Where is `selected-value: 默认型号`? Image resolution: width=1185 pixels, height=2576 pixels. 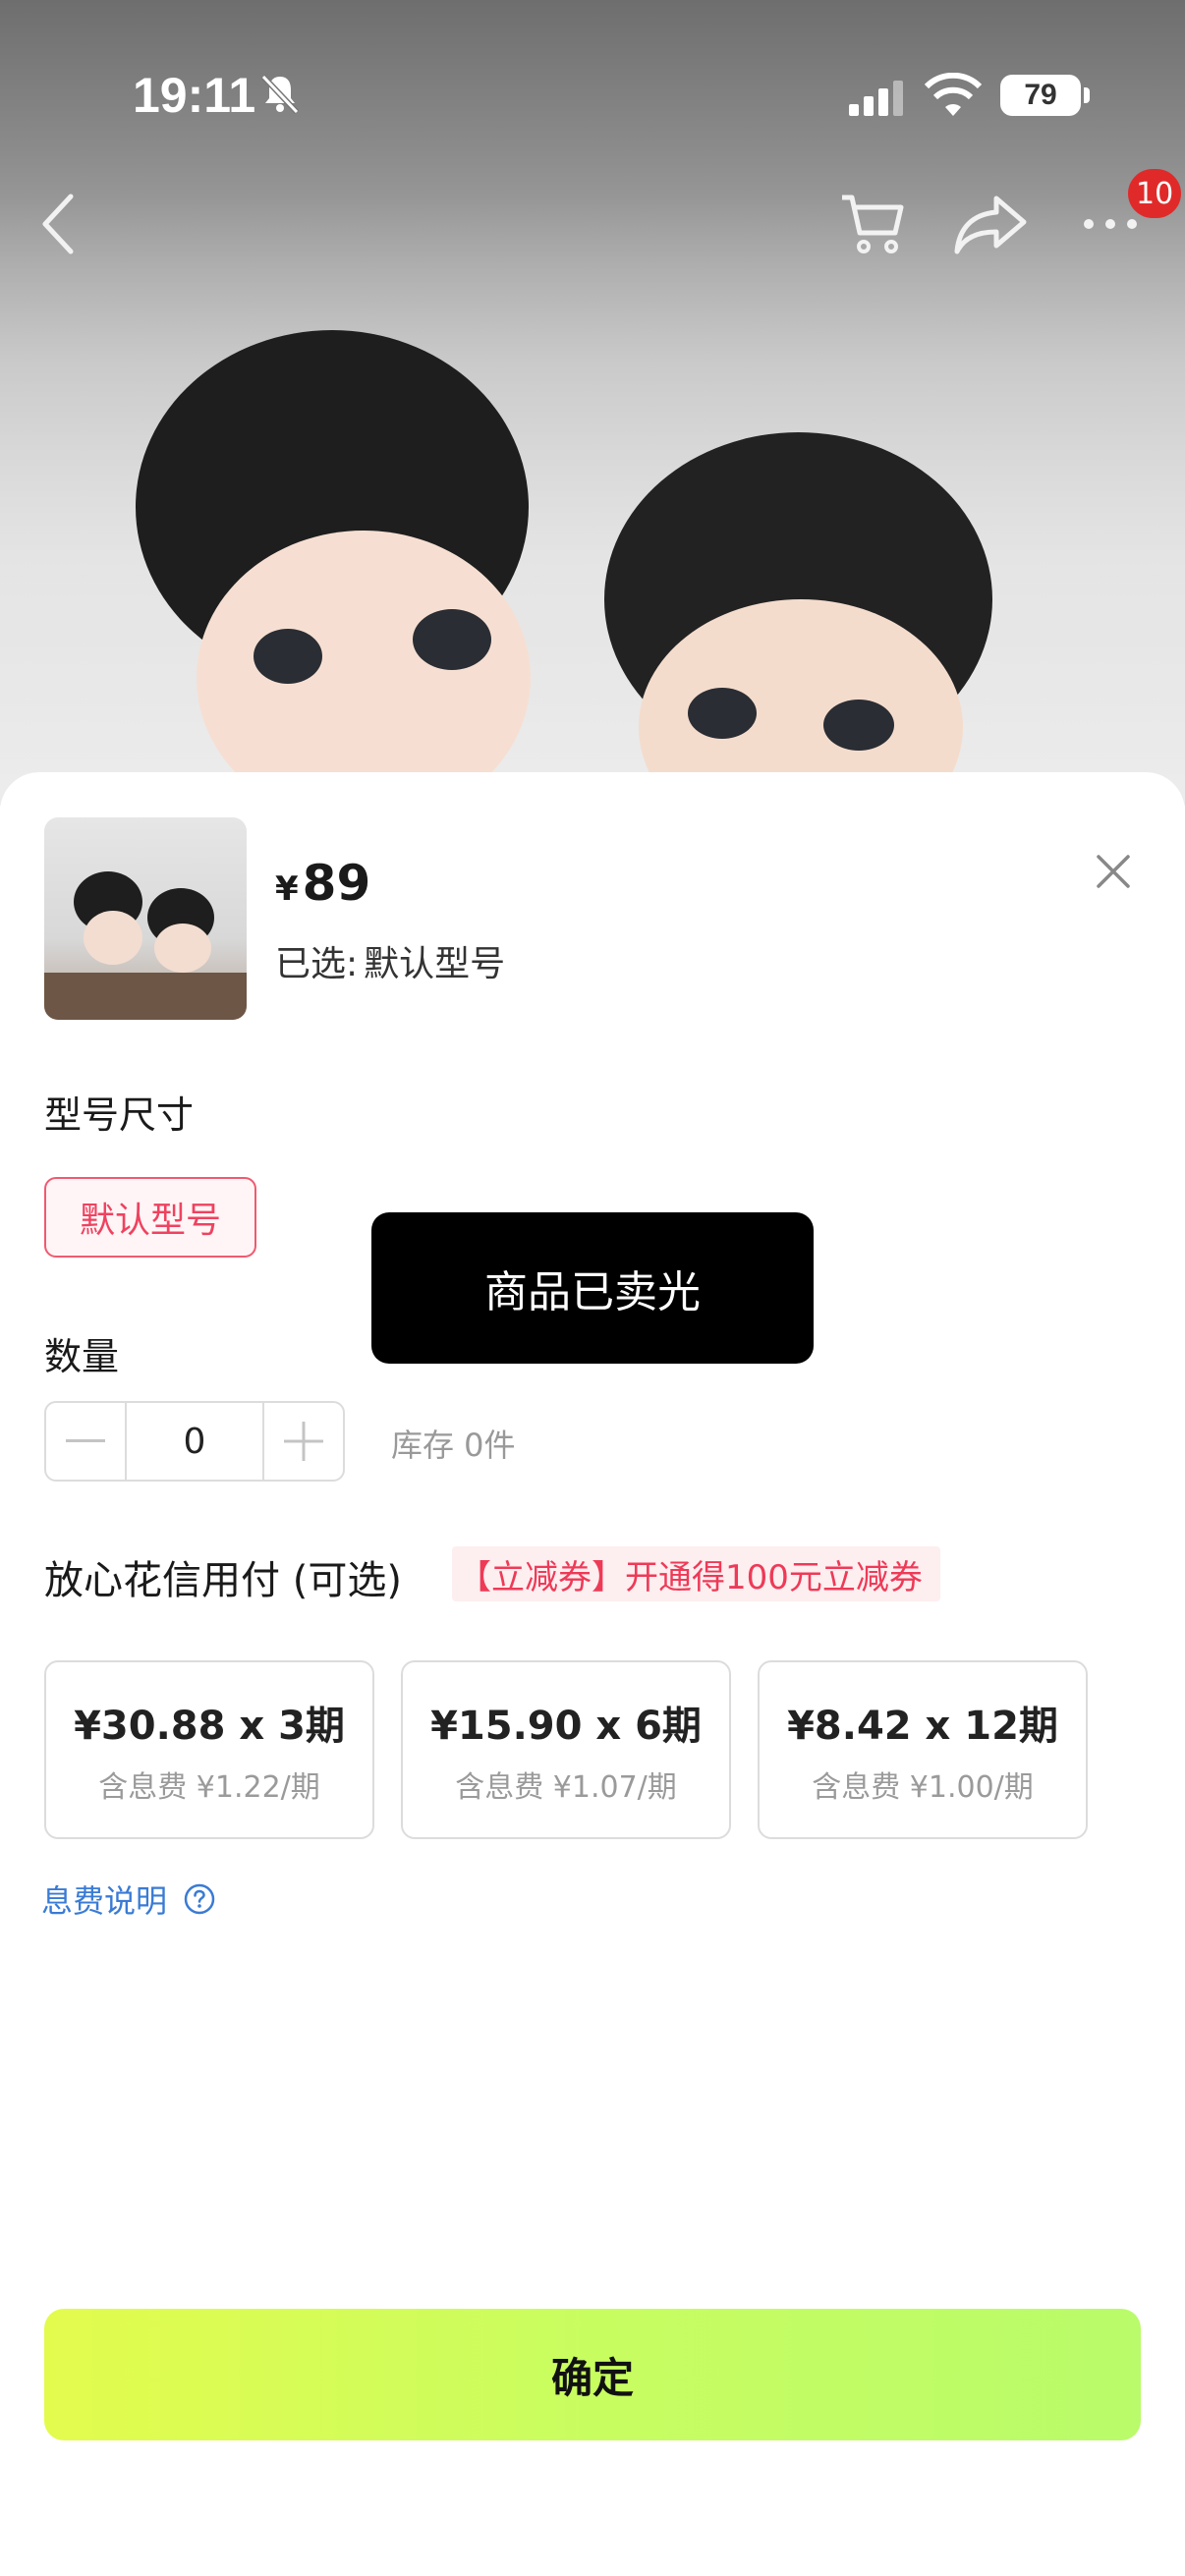 selected-value: 默认型号 is located at coordinates (435, 964).